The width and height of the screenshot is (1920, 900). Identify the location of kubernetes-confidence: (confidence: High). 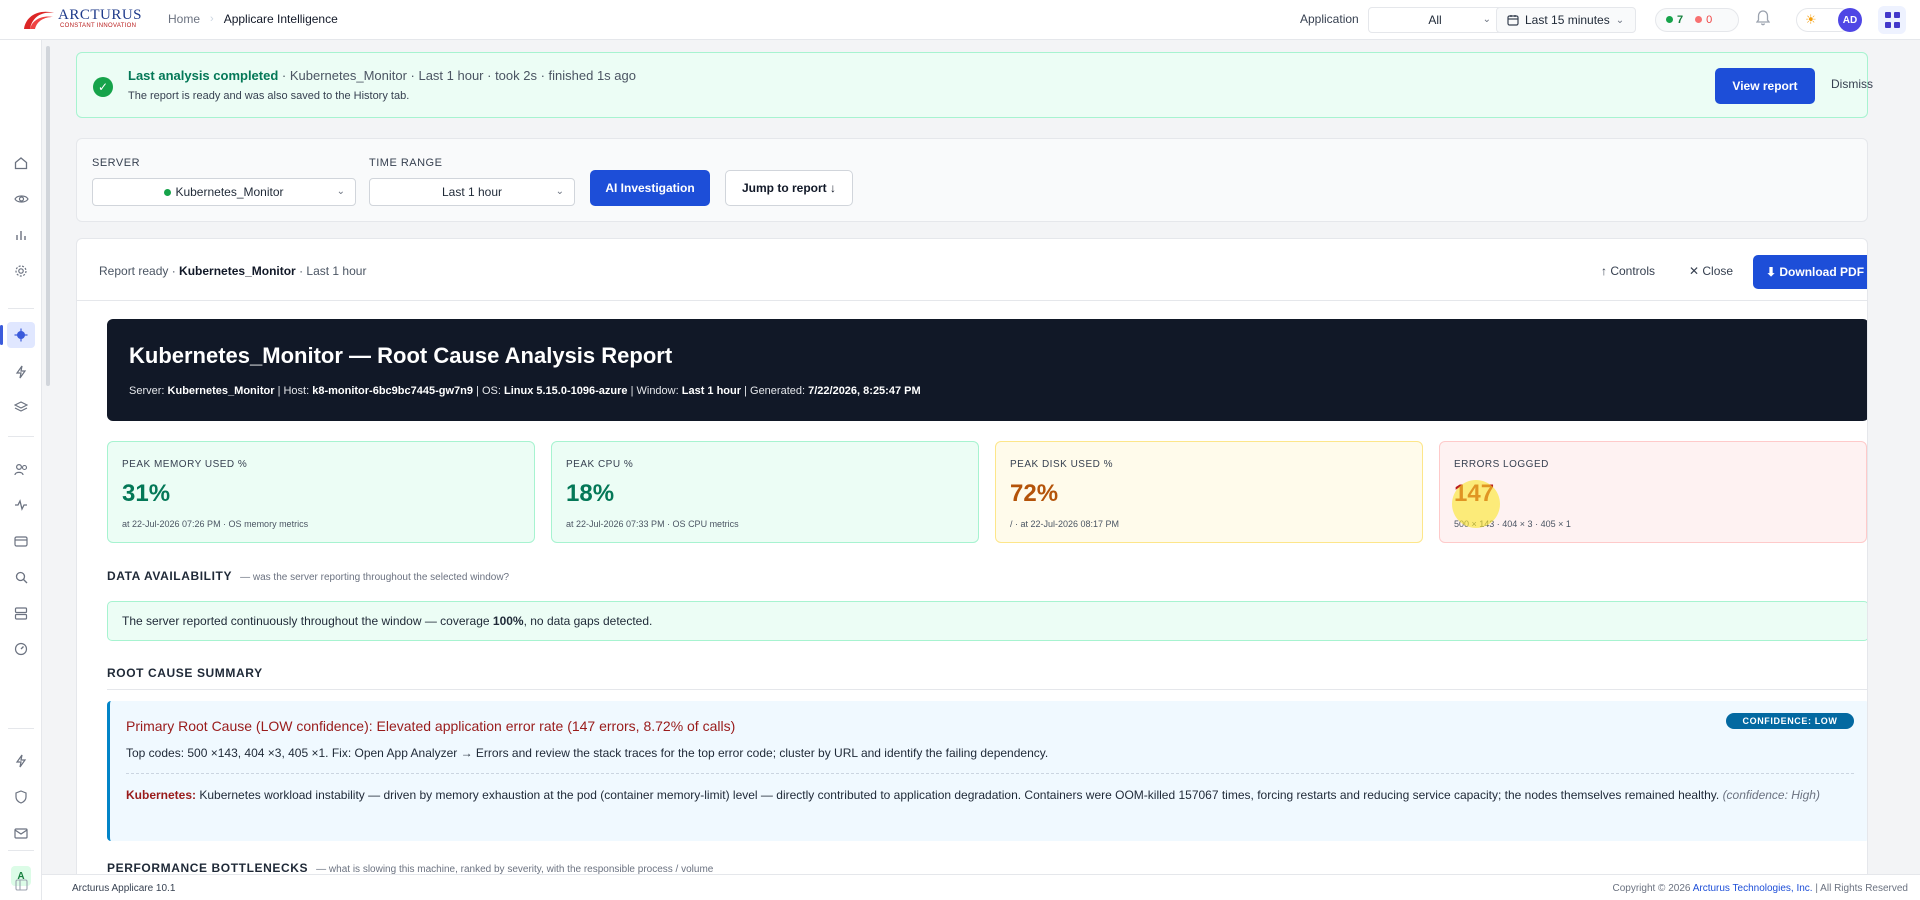
(1771, 795).